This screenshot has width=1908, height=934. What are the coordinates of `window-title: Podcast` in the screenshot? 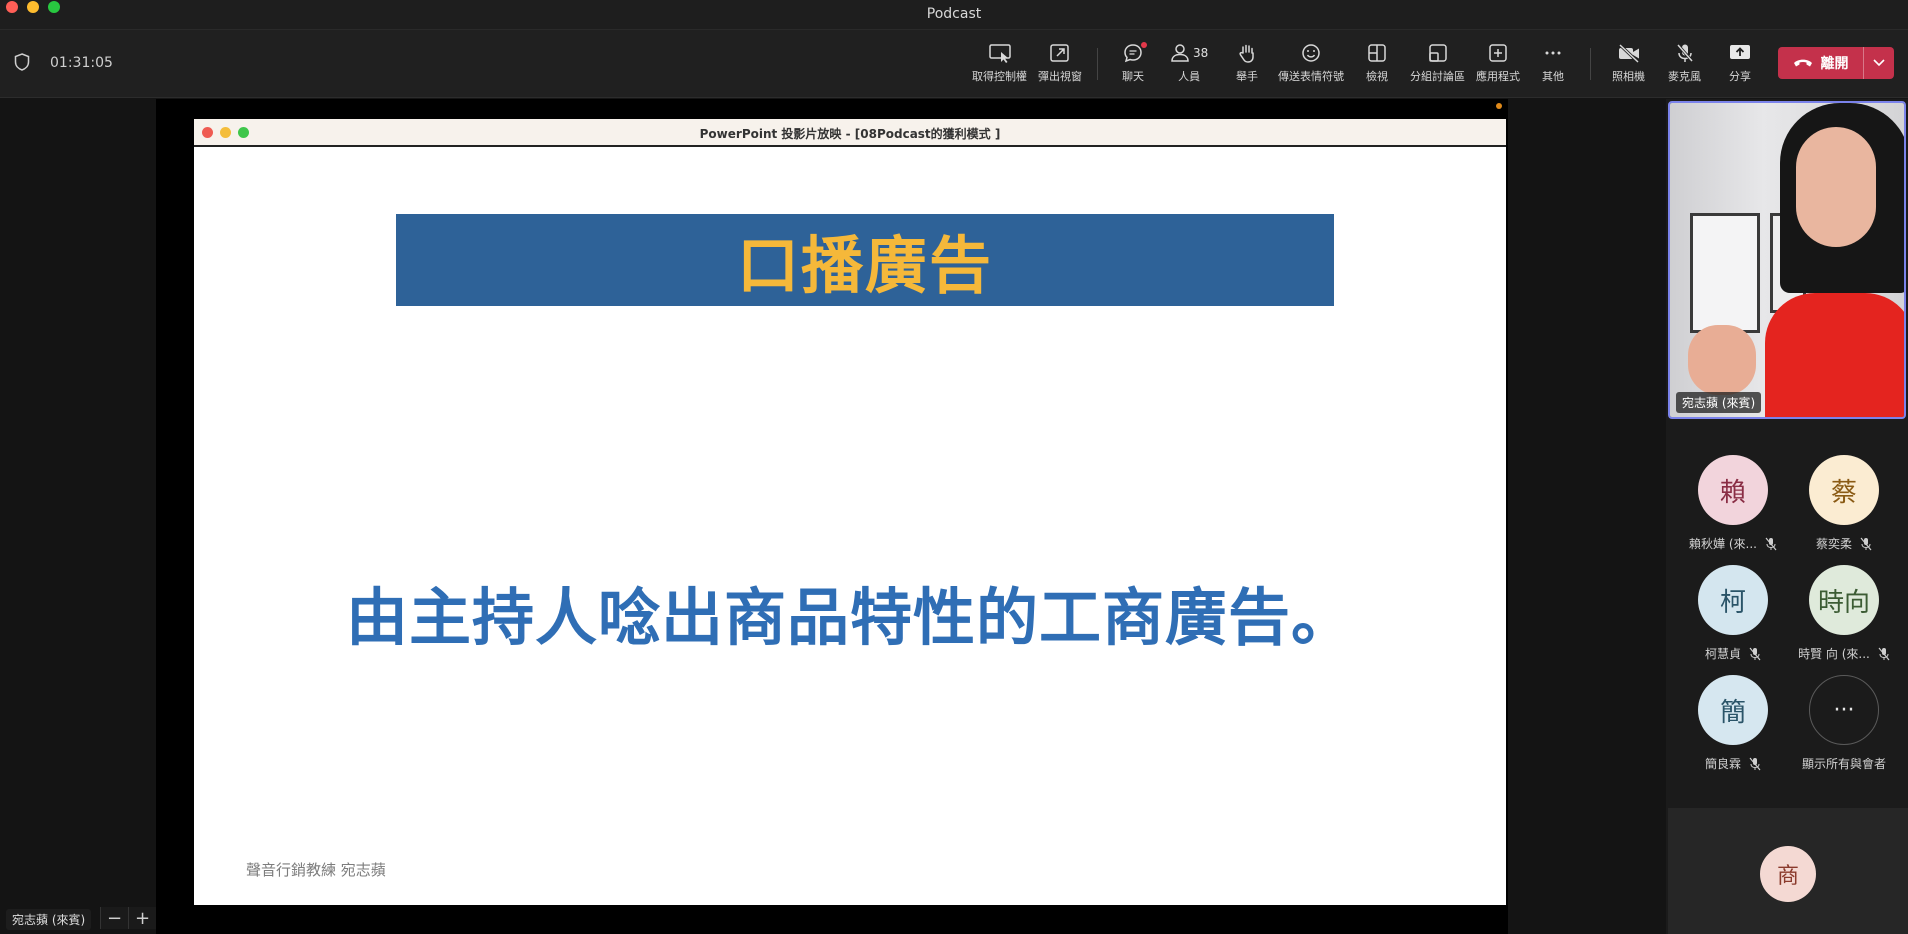 It's located at (954, 14).